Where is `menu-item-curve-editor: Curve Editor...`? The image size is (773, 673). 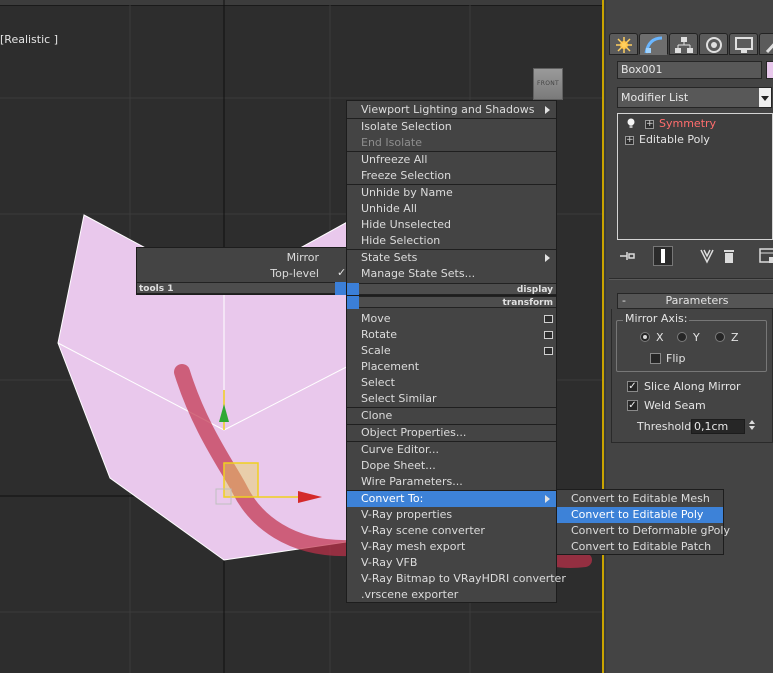 menu-item-curve-editor: Curve Editor... is located at coordinates (393, 450).